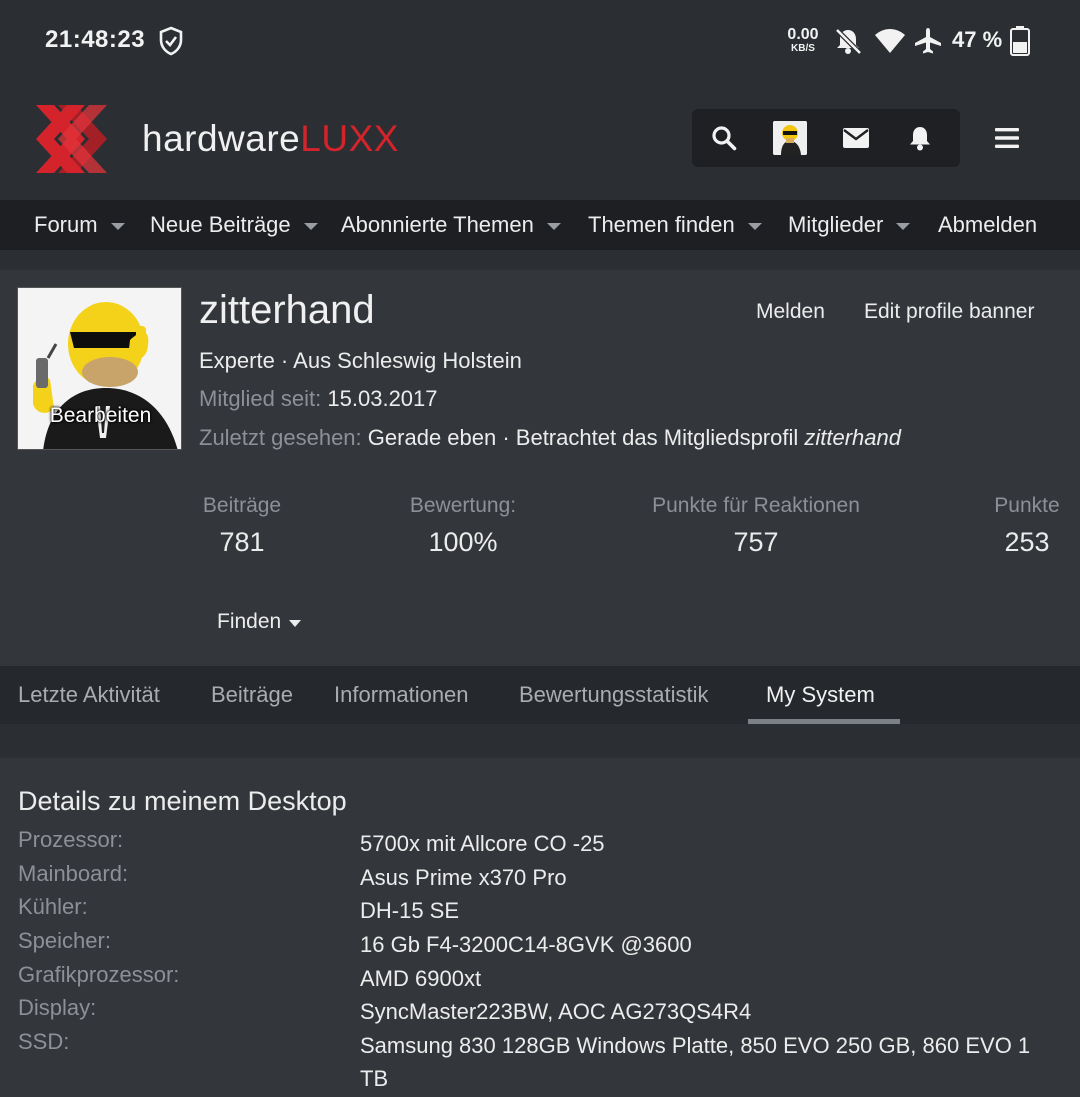  What do you see at coordinates (1020, 41) in the screenshot?
I see `battery-icon` at bounding box center [1020, 41].